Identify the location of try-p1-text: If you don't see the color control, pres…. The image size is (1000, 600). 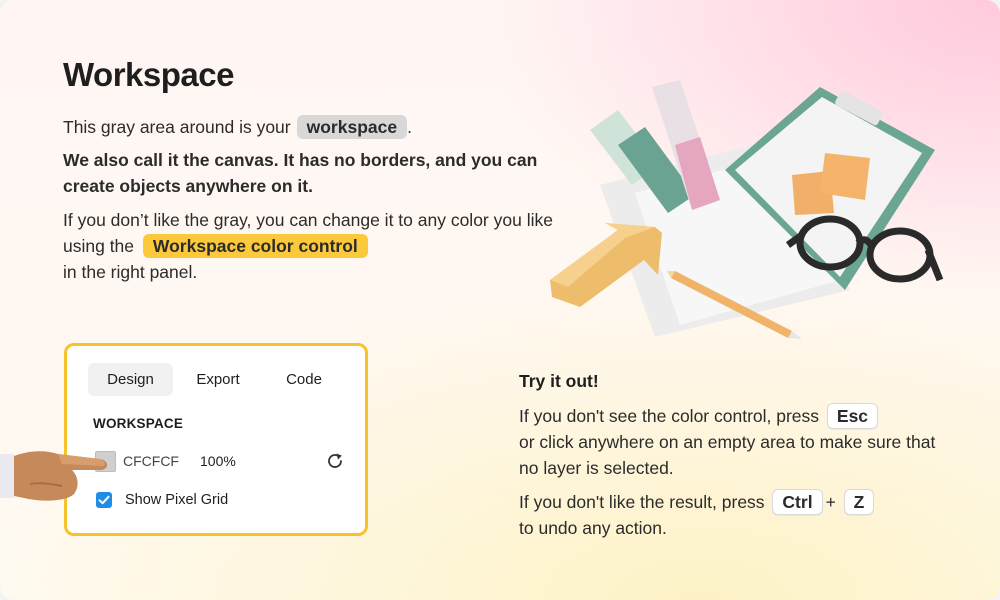
(669, 416).